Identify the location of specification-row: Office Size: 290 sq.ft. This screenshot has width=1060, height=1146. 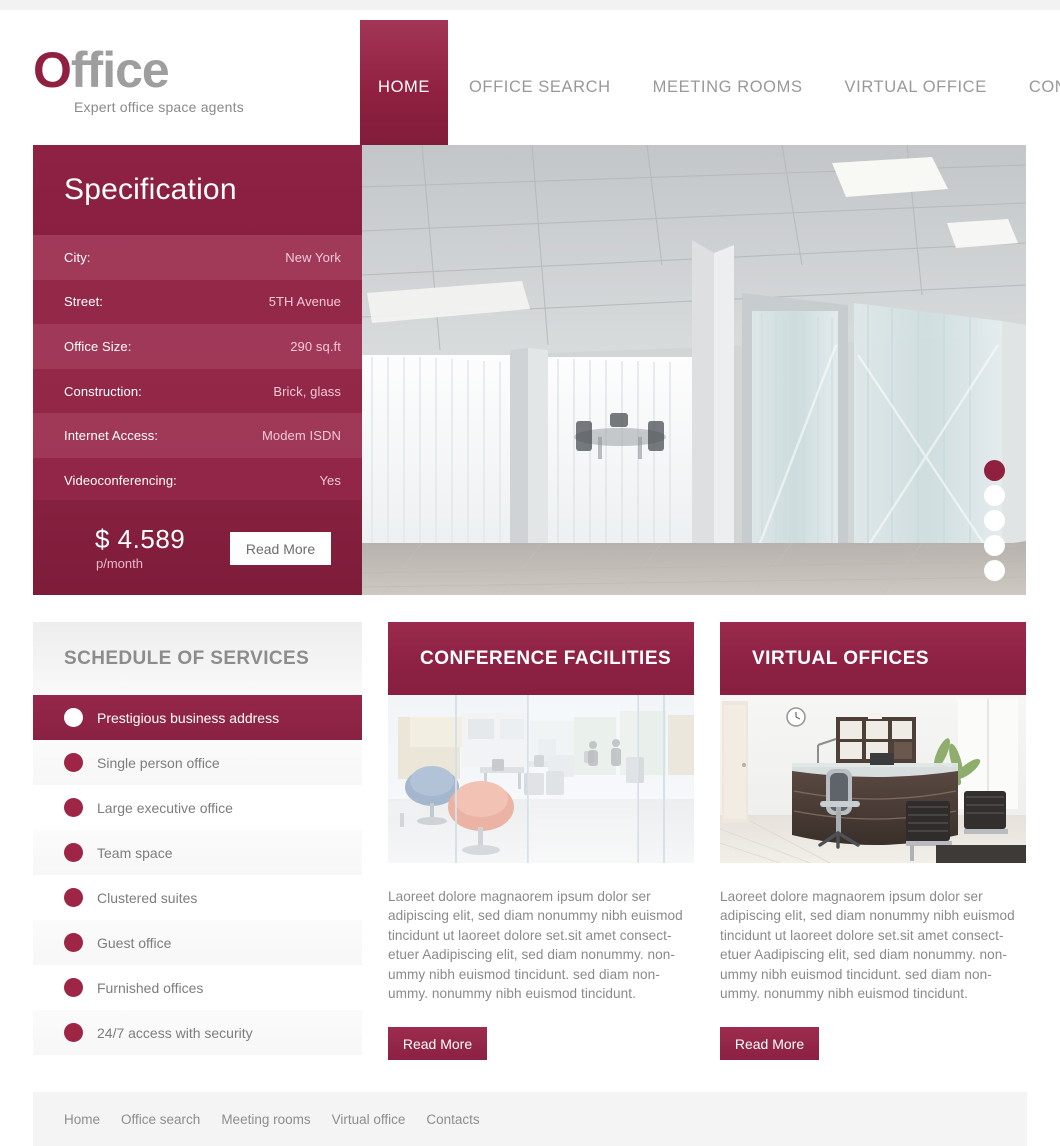
(197, 346).